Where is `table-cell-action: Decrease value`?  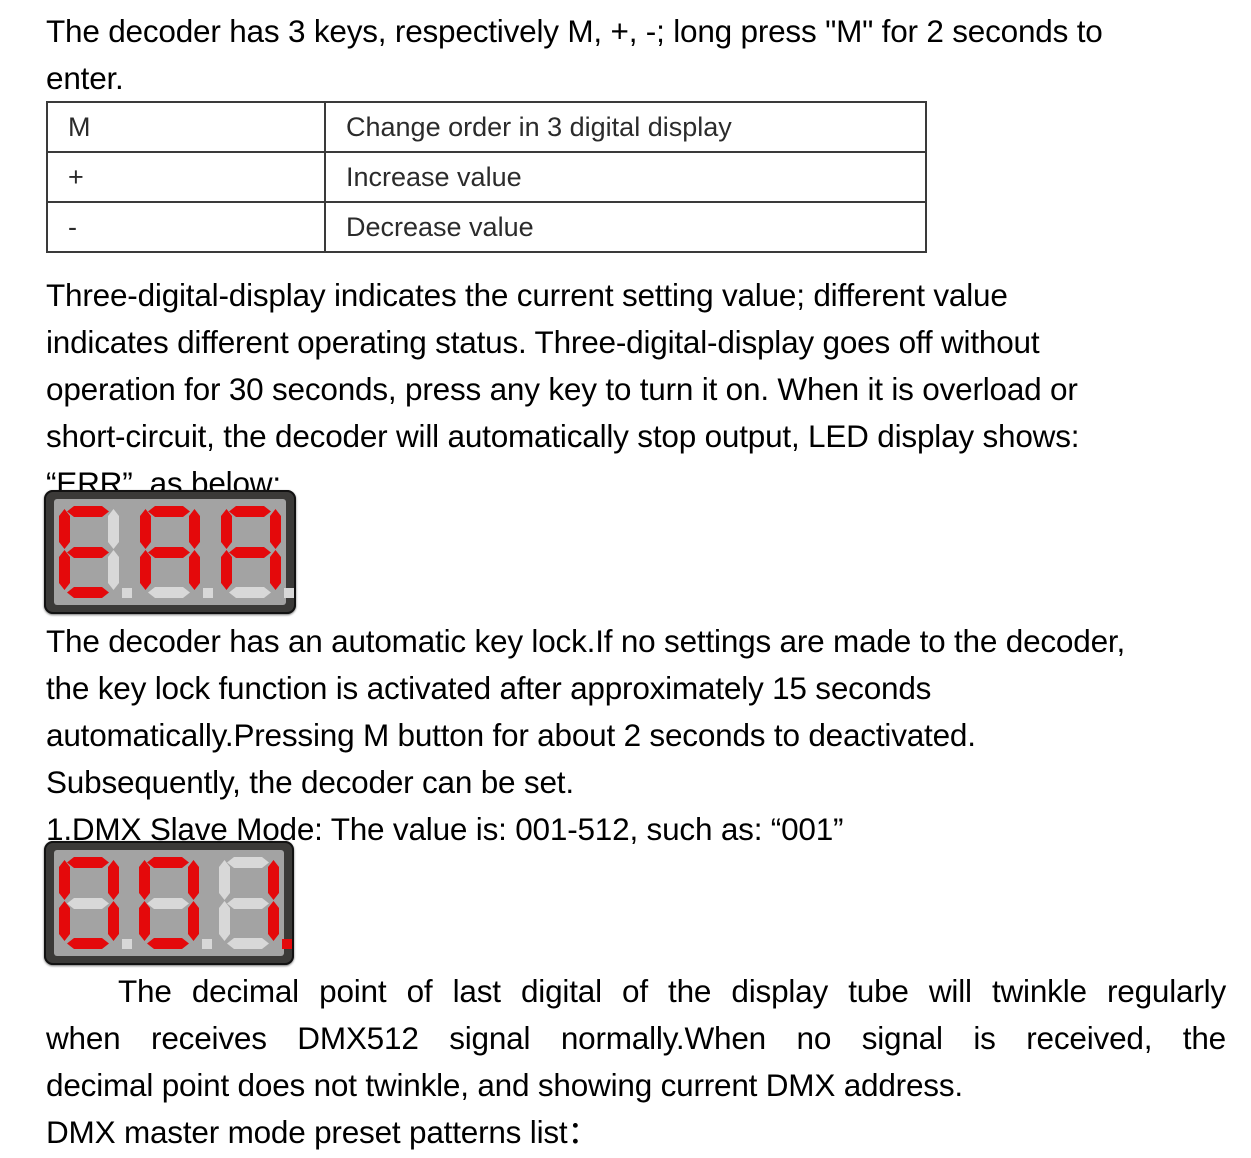 table-cell-action: Decrease value is located at coordinates (625, 227).